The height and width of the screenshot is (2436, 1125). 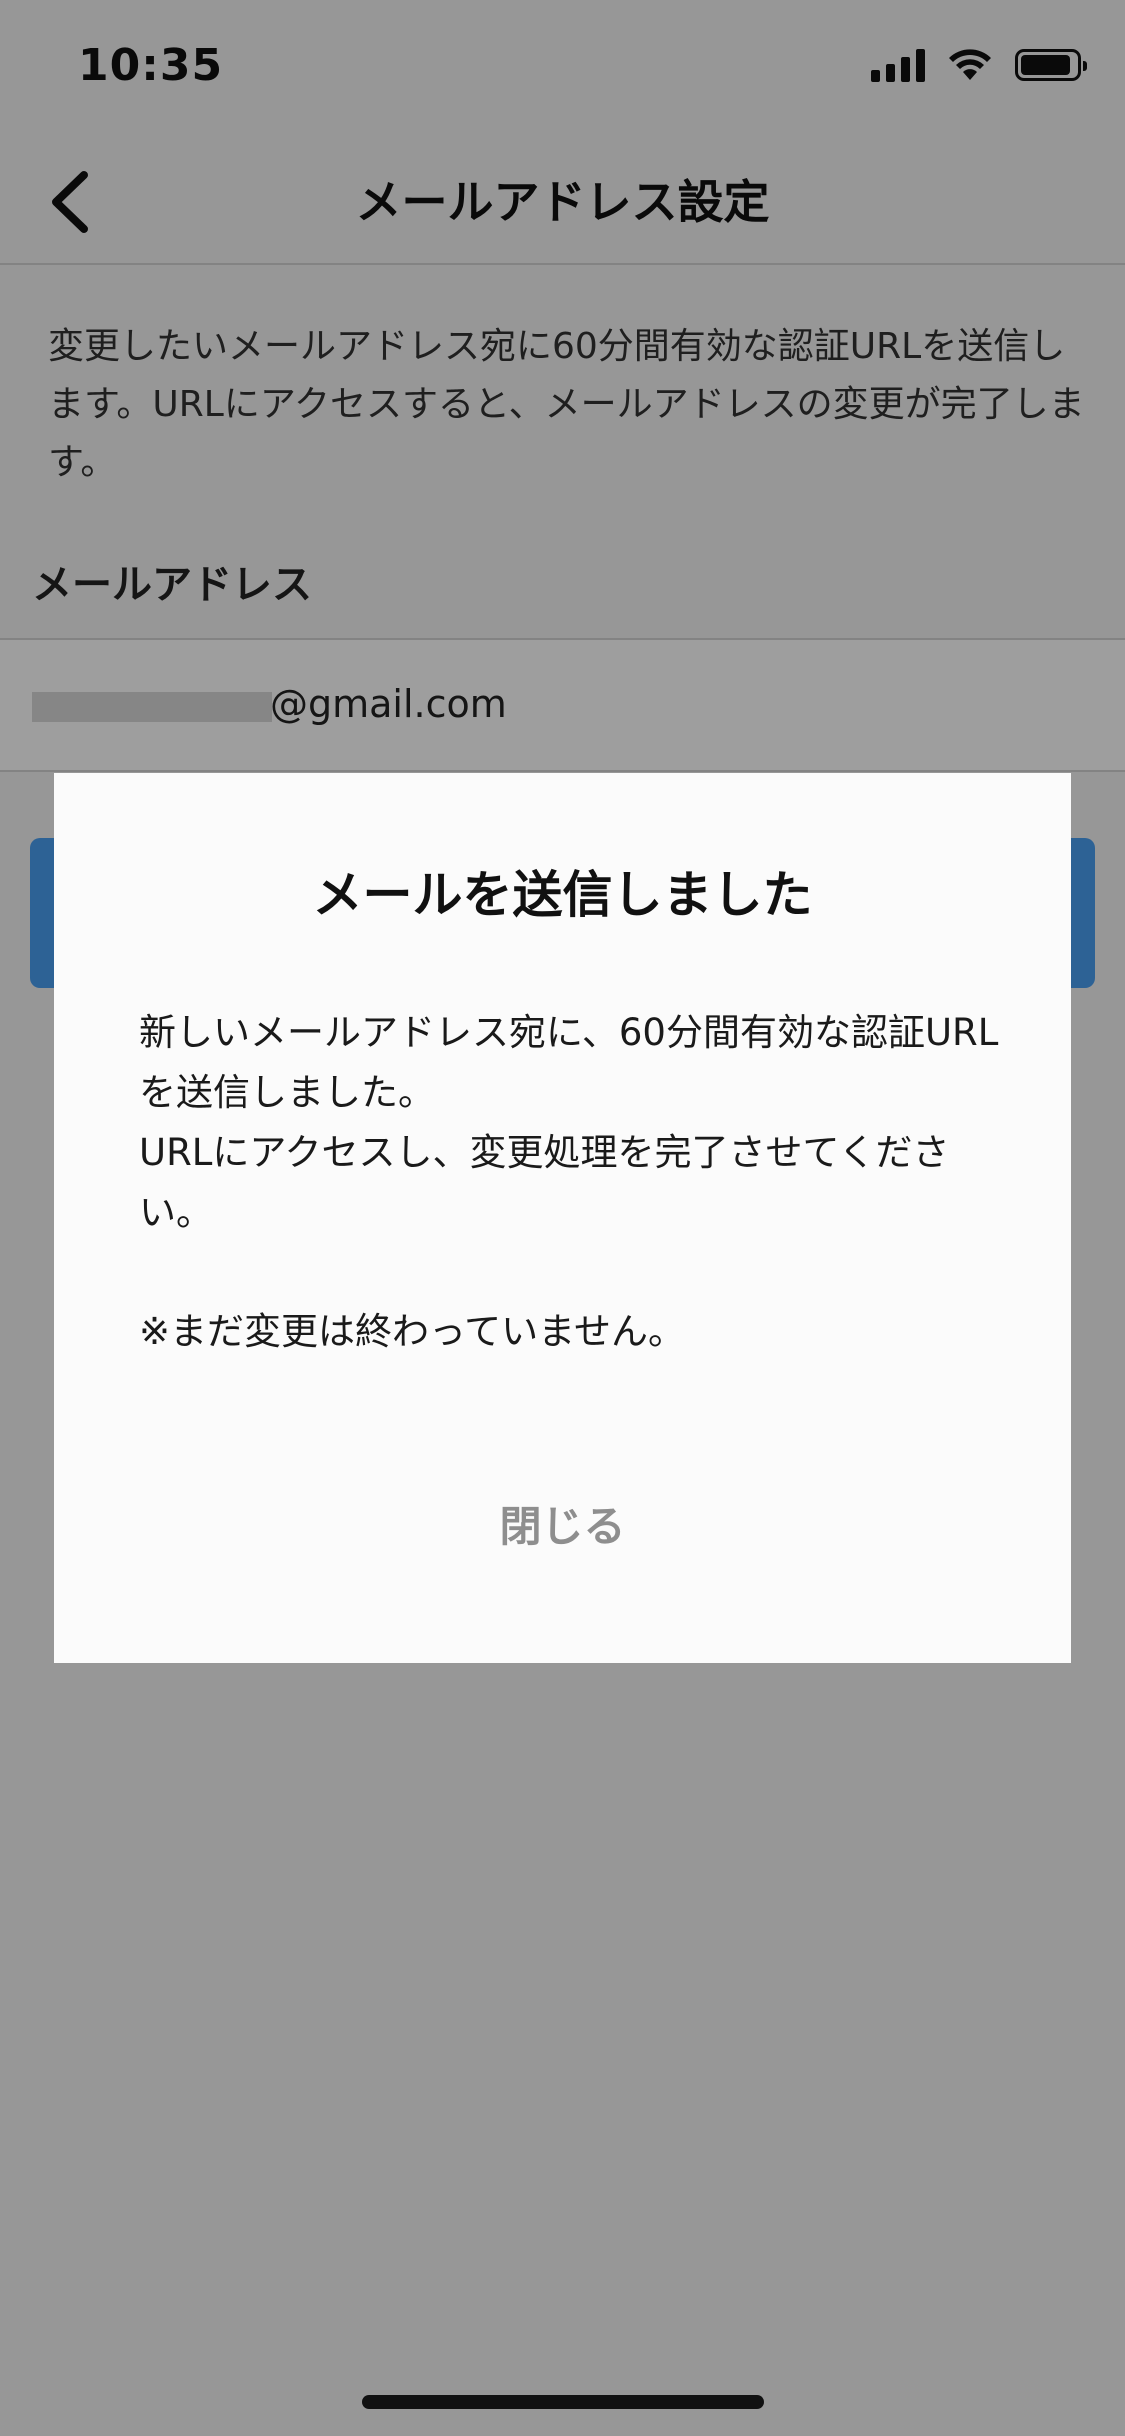 I want to click on dialog-note: ※まだ変更は終わっていません。, so click(x=412, y=1331).